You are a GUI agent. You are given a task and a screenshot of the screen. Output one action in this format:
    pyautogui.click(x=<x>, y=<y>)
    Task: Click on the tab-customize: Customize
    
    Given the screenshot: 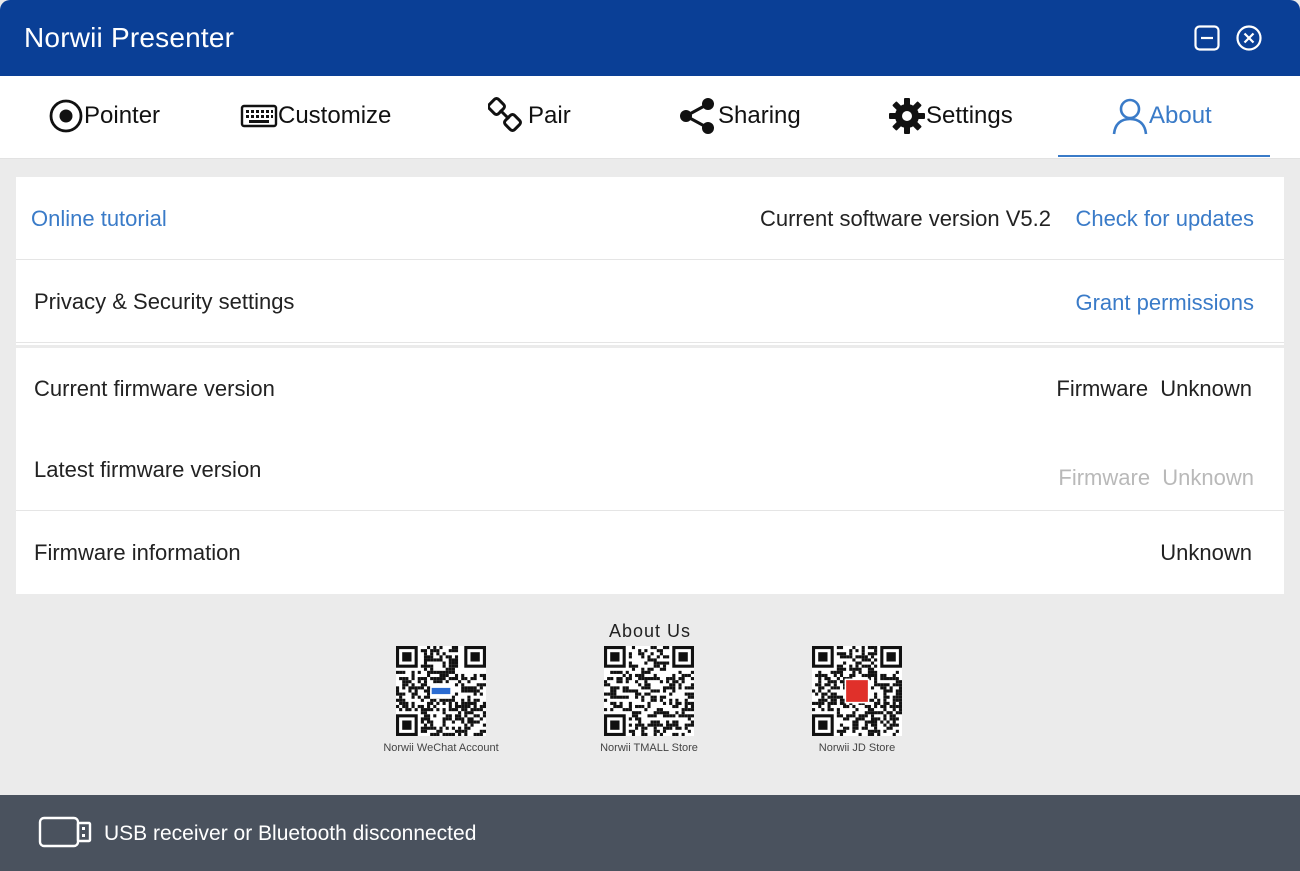 What is the action you would take?
    pyautogui.click(x=315, y=116)
    